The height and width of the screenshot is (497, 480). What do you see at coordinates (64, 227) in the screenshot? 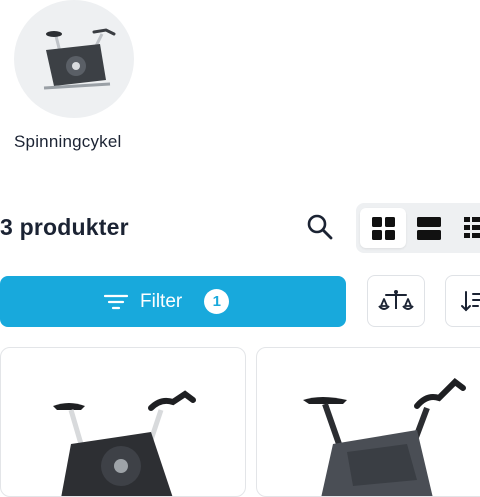
I see `product-count: 3 produkter` at bounding box center [64, 227].